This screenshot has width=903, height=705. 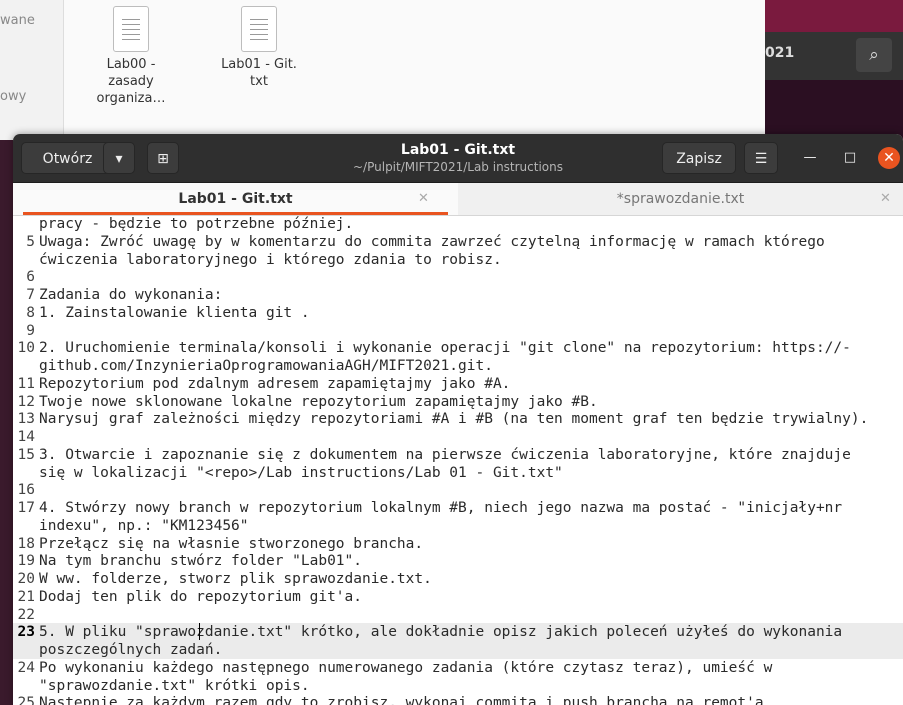 What do you see at coordinates (26, 596) in the screenshot?
I see `line-number: 21` at bounding box center [26, 596].